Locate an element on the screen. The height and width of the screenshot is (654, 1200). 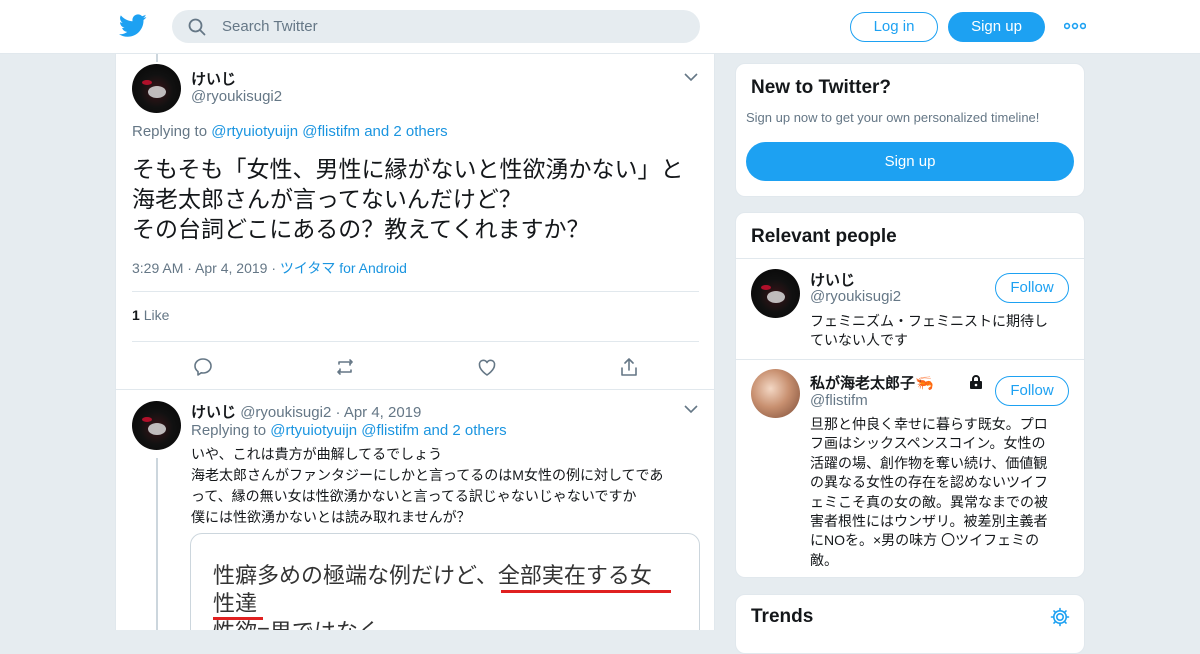
tweet-text-line: いや、これは貴方が曲解してるでしょう is located at coordinates (317, 454).